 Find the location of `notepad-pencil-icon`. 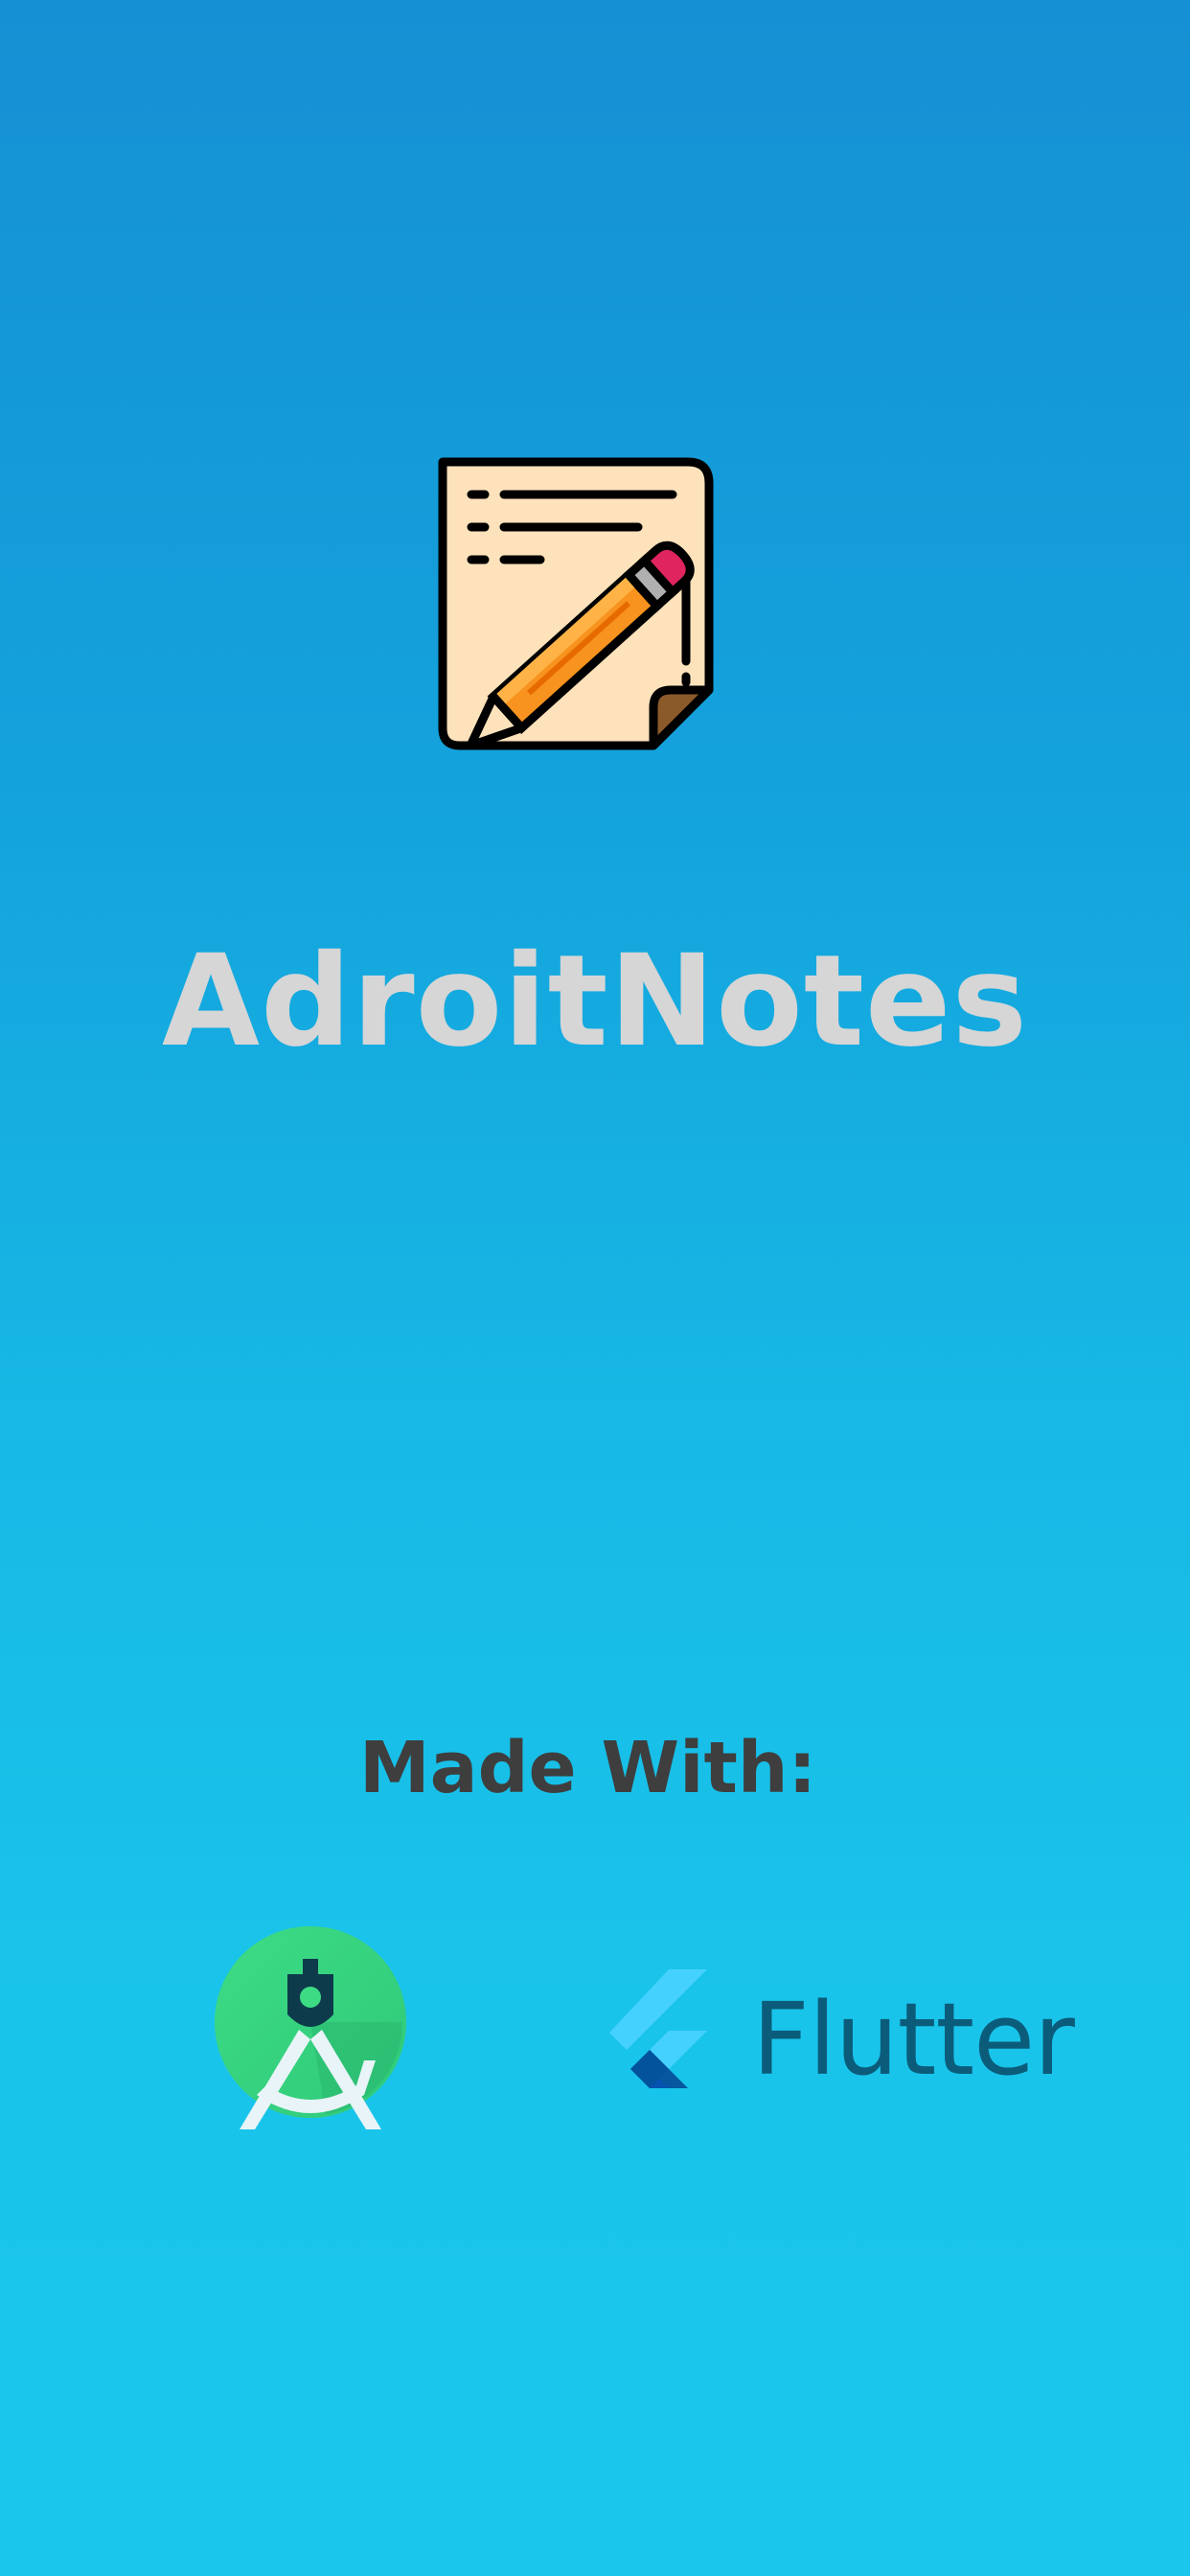

notepad-pencil-icon is located at coordinates (576, 603).